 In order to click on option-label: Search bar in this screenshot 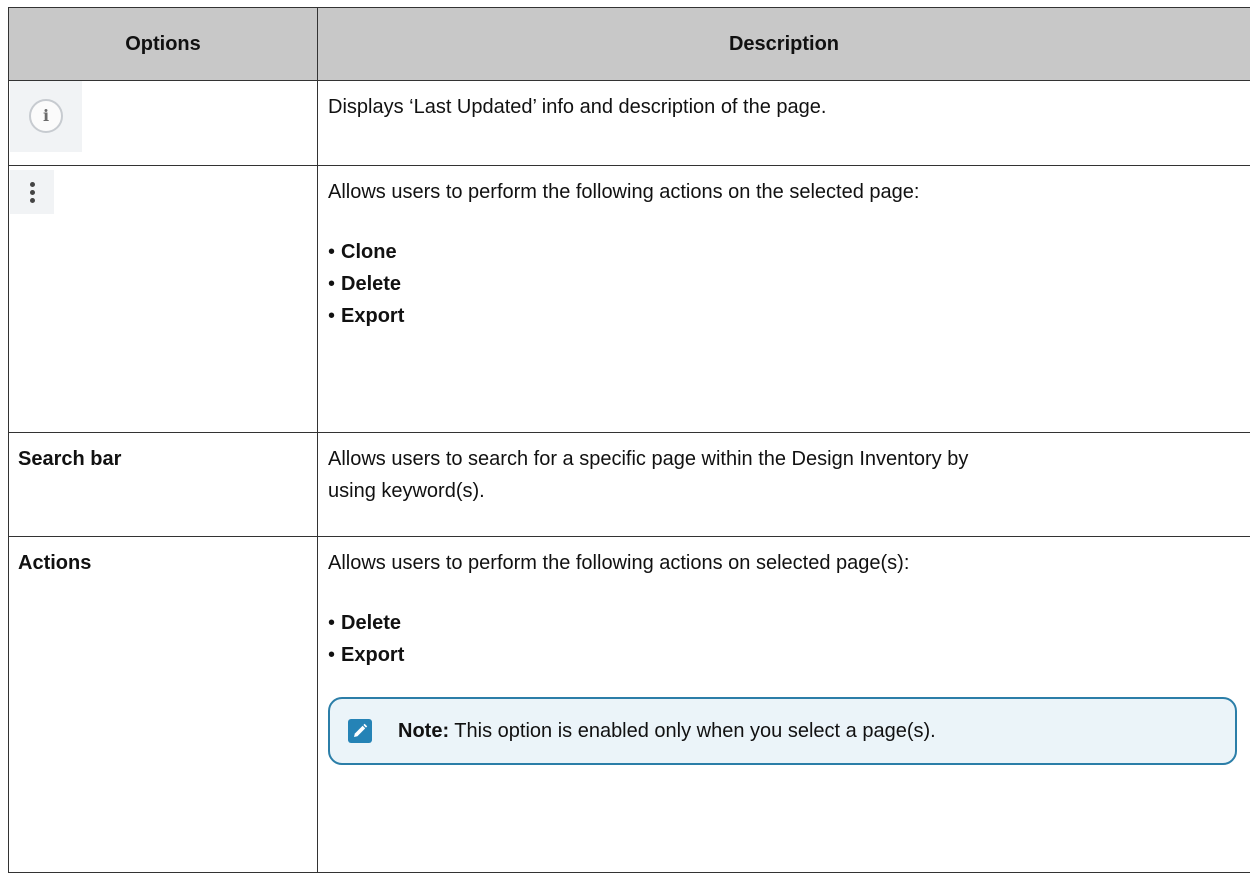, I will do `click(70, 459)`.